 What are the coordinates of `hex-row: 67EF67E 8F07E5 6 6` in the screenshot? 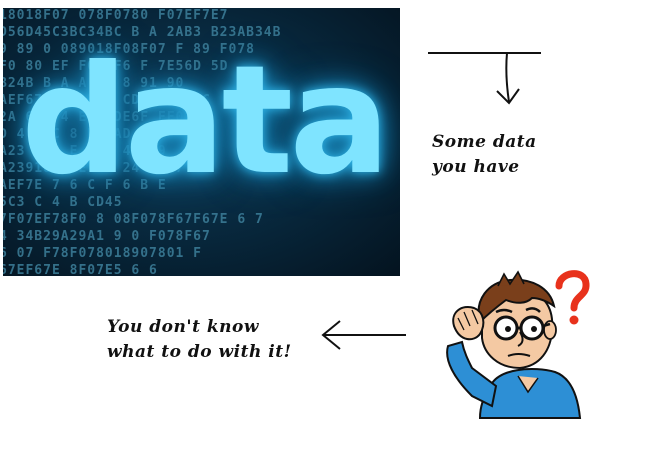 It's located at (80, 269).